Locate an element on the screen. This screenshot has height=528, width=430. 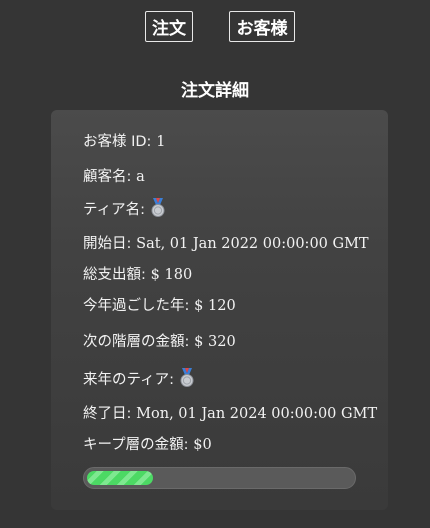
tier-progress-fill is located at coordinates (120, 478).